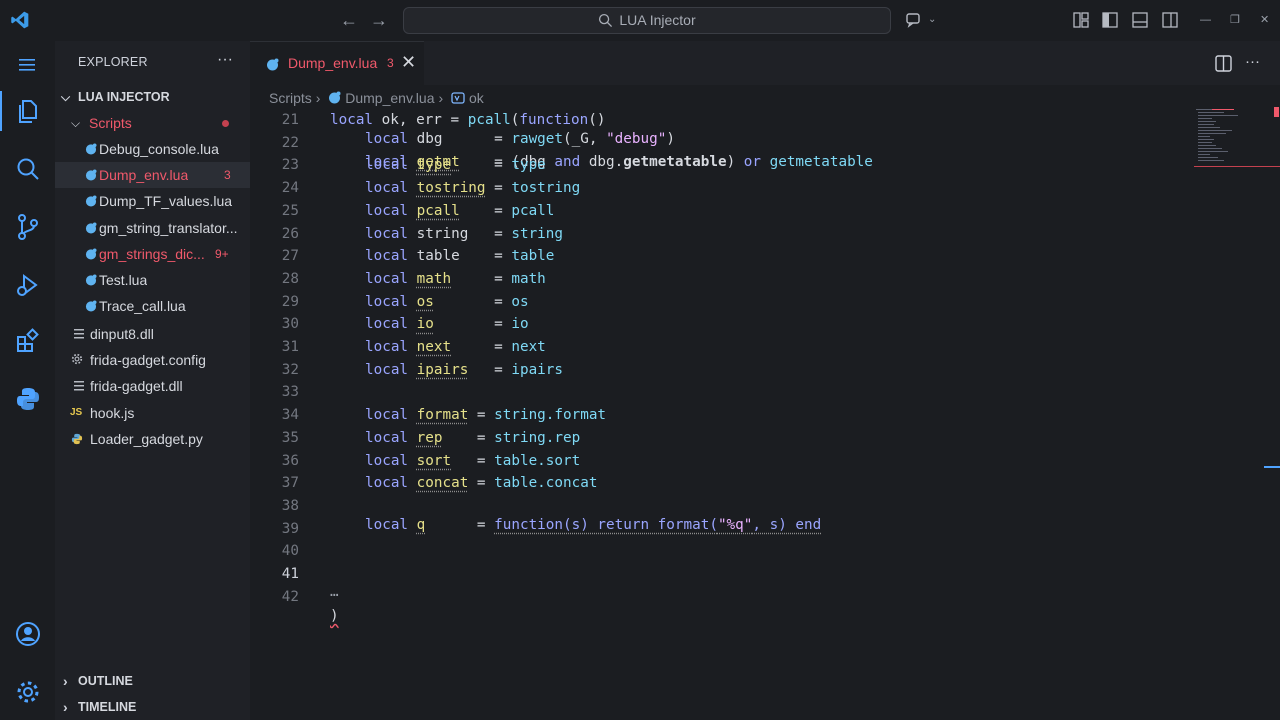 This screenshot has height=720, width=1280. What do you see at coordinates (290, 460) in the screenshot?
I see `line-number: 36` at bounding box center [290, 460].